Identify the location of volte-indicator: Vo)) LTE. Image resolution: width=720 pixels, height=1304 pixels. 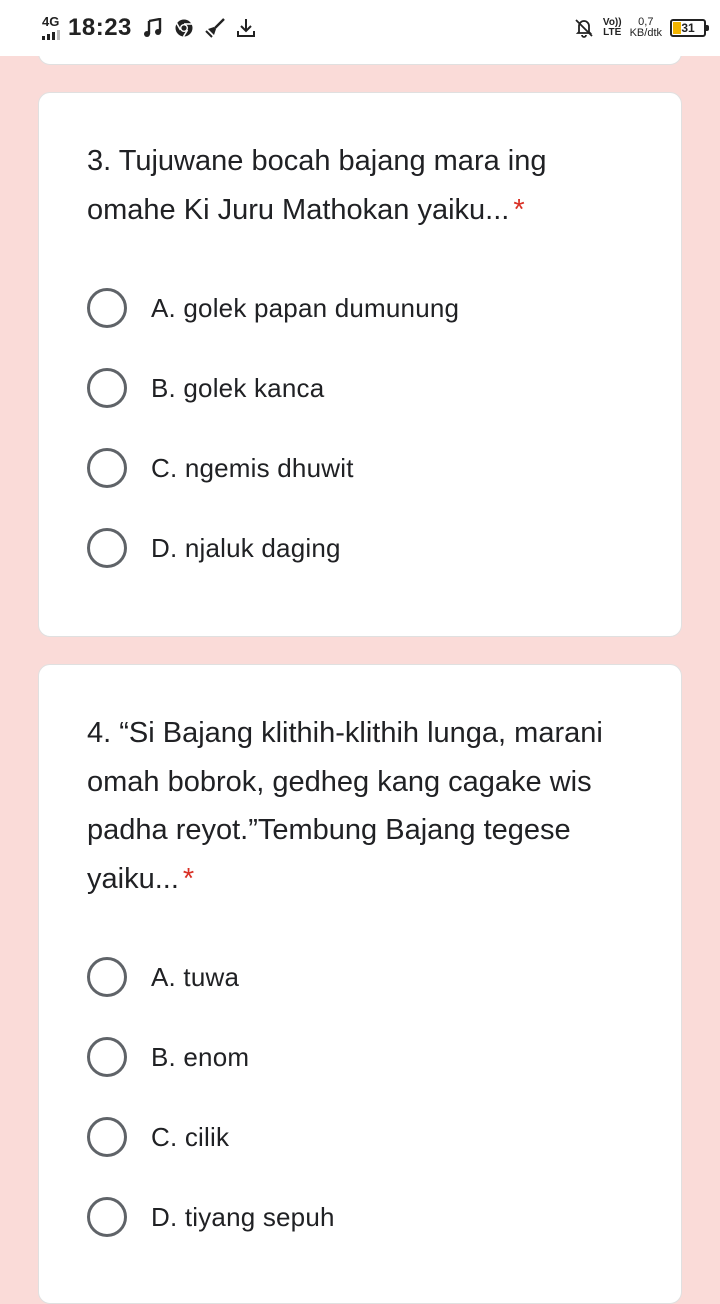
(612, 27).